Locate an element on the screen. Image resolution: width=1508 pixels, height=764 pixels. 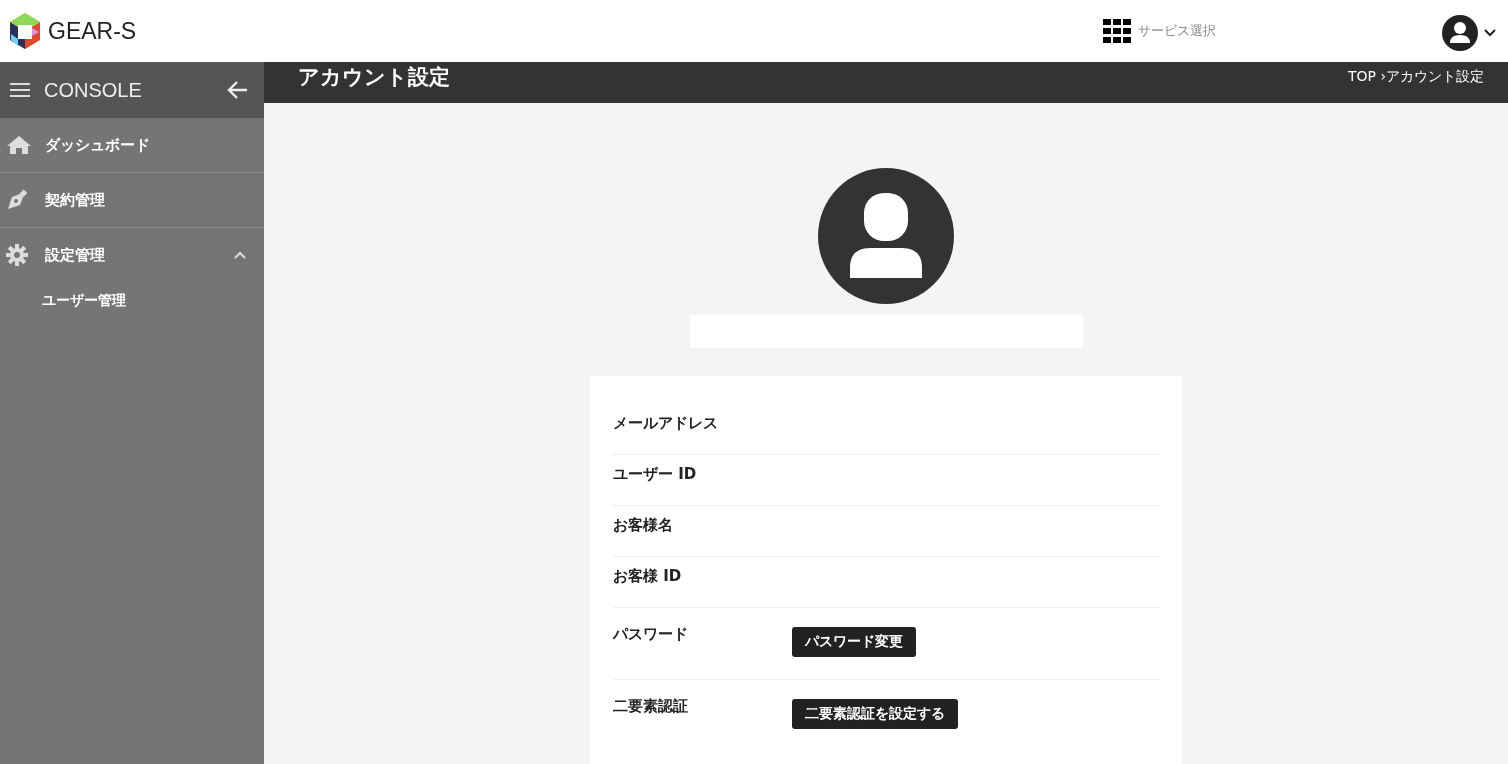
settings-icon is located at coordinates (17, 255).